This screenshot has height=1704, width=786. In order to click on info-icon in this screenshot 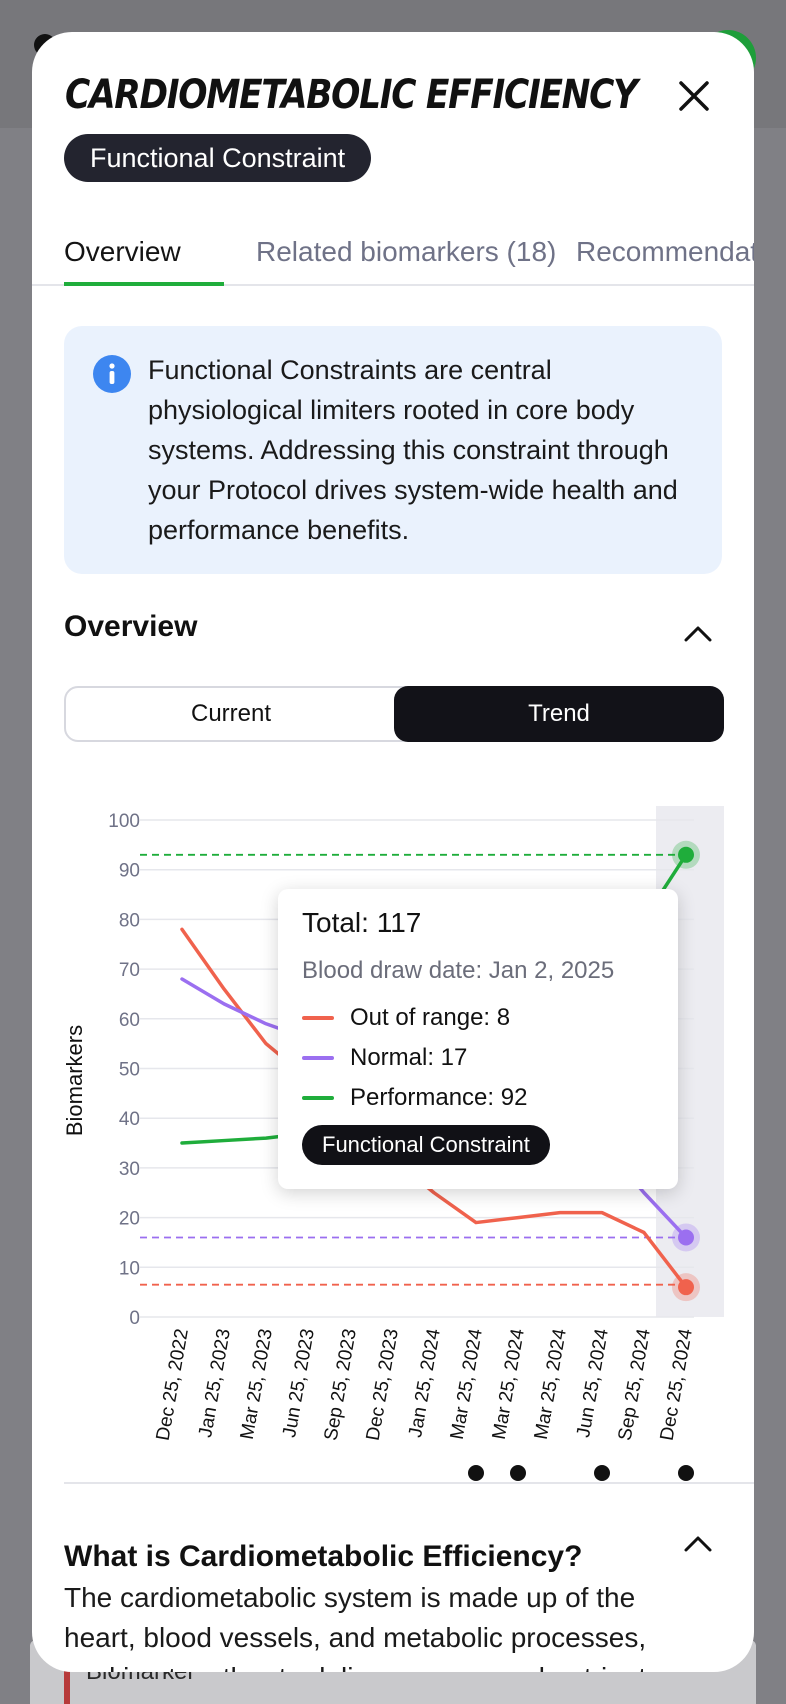, I will do `click(112, 374)`.